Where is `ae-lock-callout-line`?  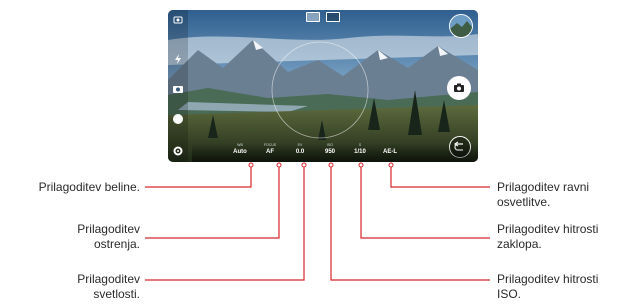
ae-lock-callout-line is located at coordinates (440, 177).